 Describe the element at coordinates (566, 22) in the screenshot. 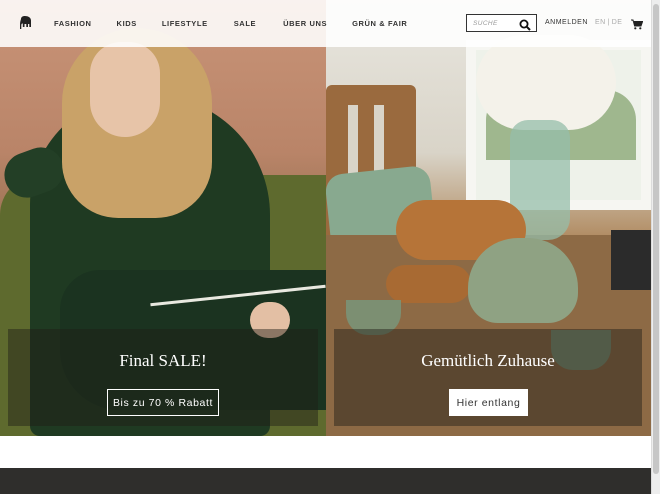

I see `login-link: ANMELDEN` at that location.